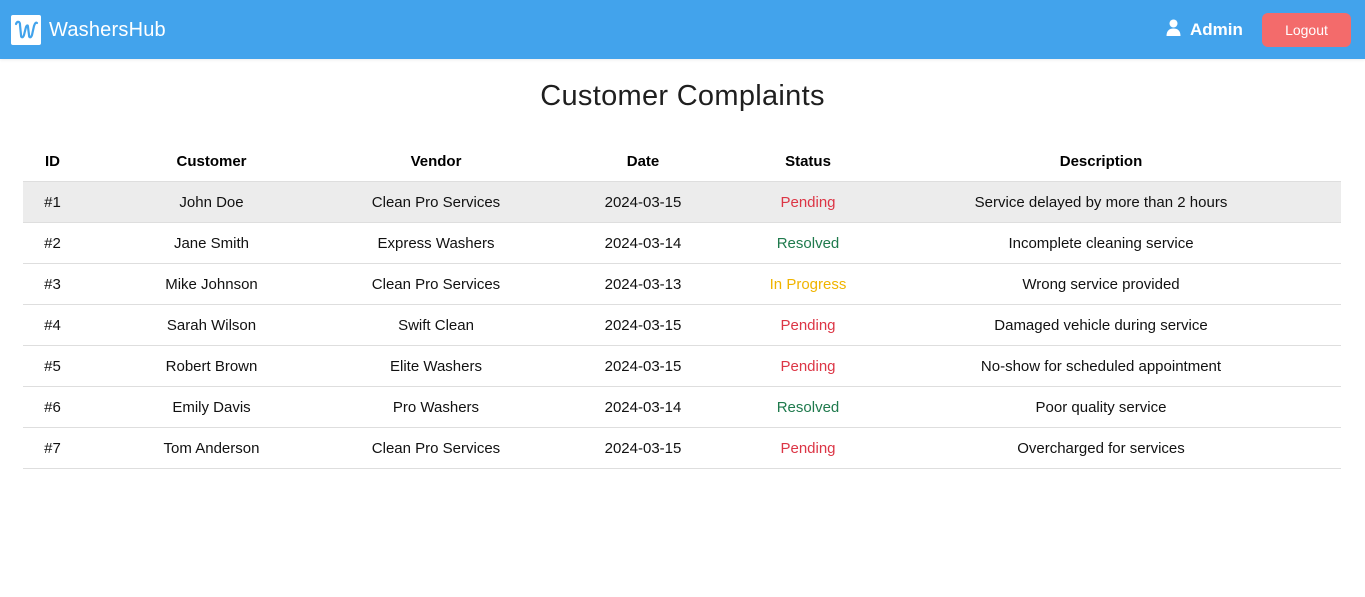 The image size is (1365, 597). Describe the element at coordinates (52, 243) in the screenshot. I see `cell-id: #2` at that location.